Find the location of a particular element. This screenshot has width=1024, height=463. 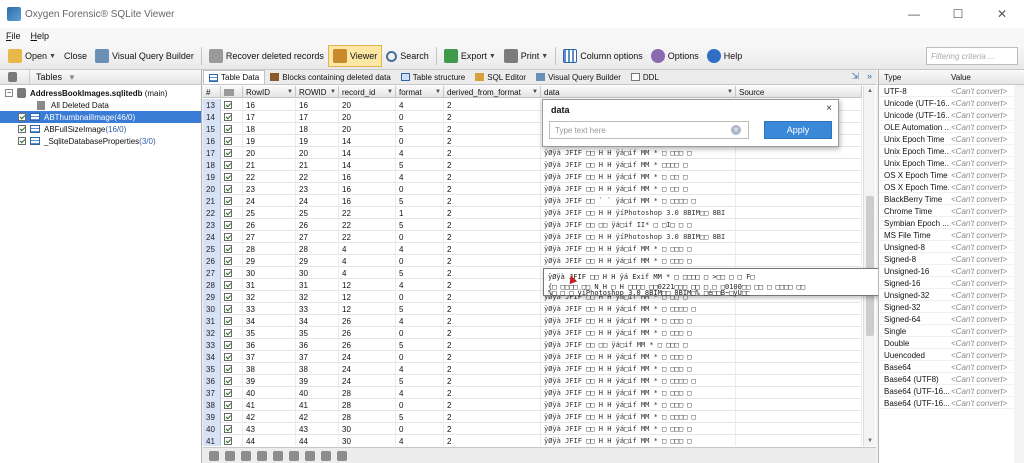

rowid-2-cell: 23 is located at coordinates (317, 189).